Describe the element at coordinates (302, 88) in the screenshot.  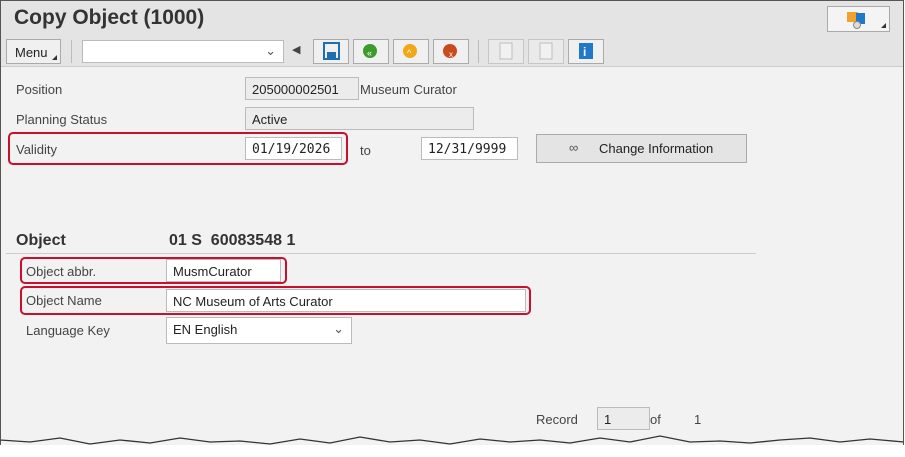
I see `position-id-field: 205000002501` at that location.